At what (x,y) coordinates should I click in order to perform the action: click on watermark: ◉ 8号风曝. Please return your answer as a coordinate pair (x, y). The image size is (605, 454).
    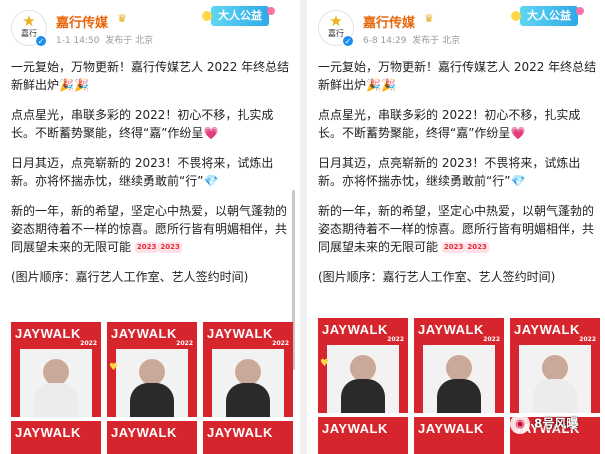
    Looking at the image, I should click on (544, 425).